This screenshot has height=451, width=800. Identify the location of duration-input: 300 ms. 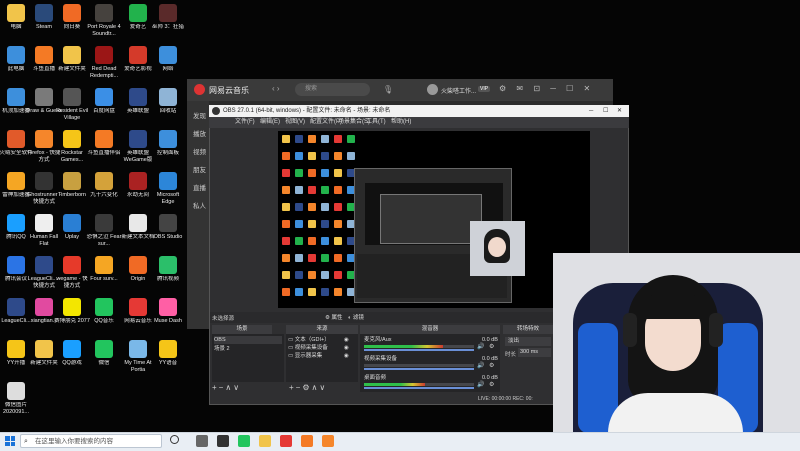
(534, 352).